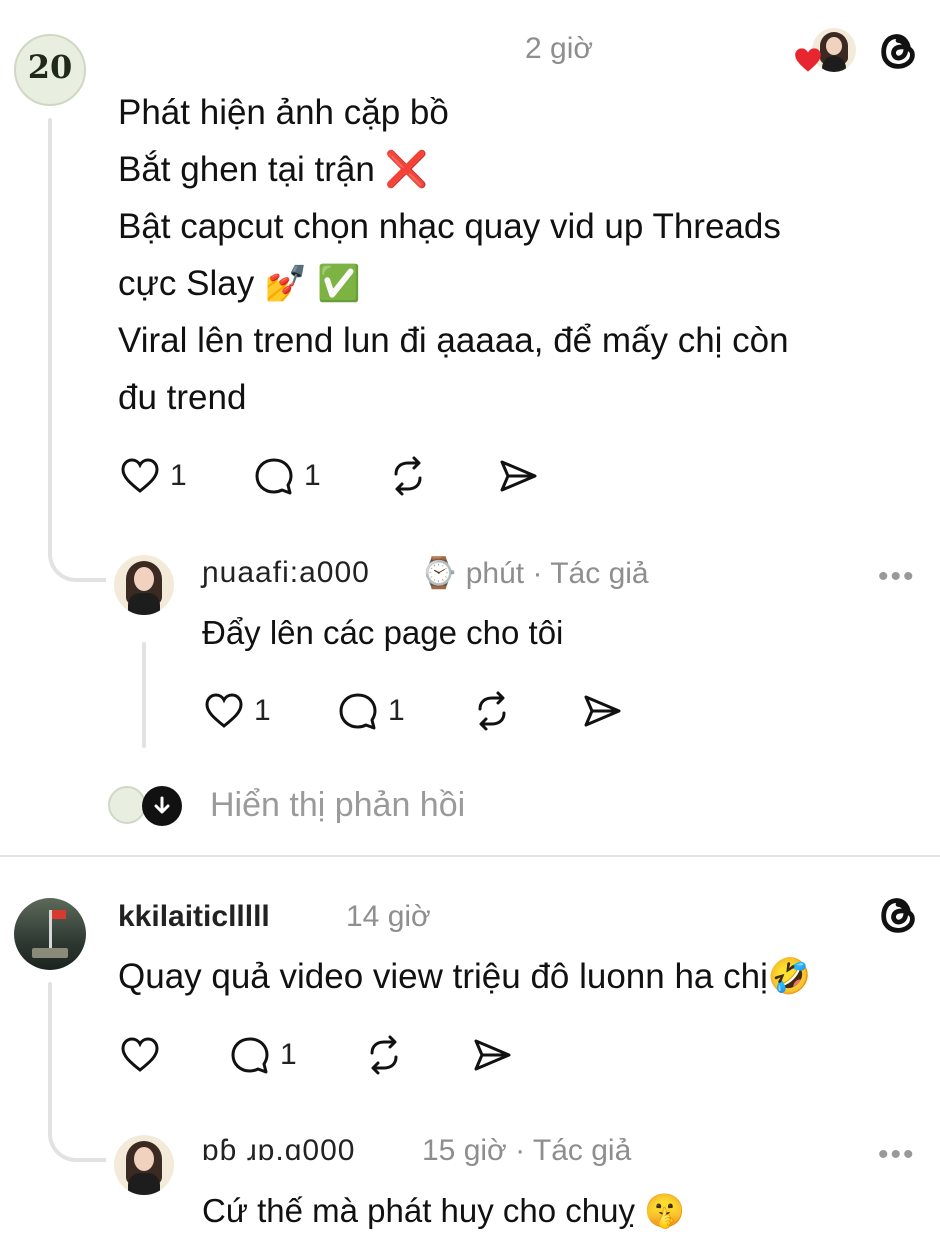 The height and width of the screenshot is (1253, 940). I want to click on arrow-down-icon, so click(162, 805).